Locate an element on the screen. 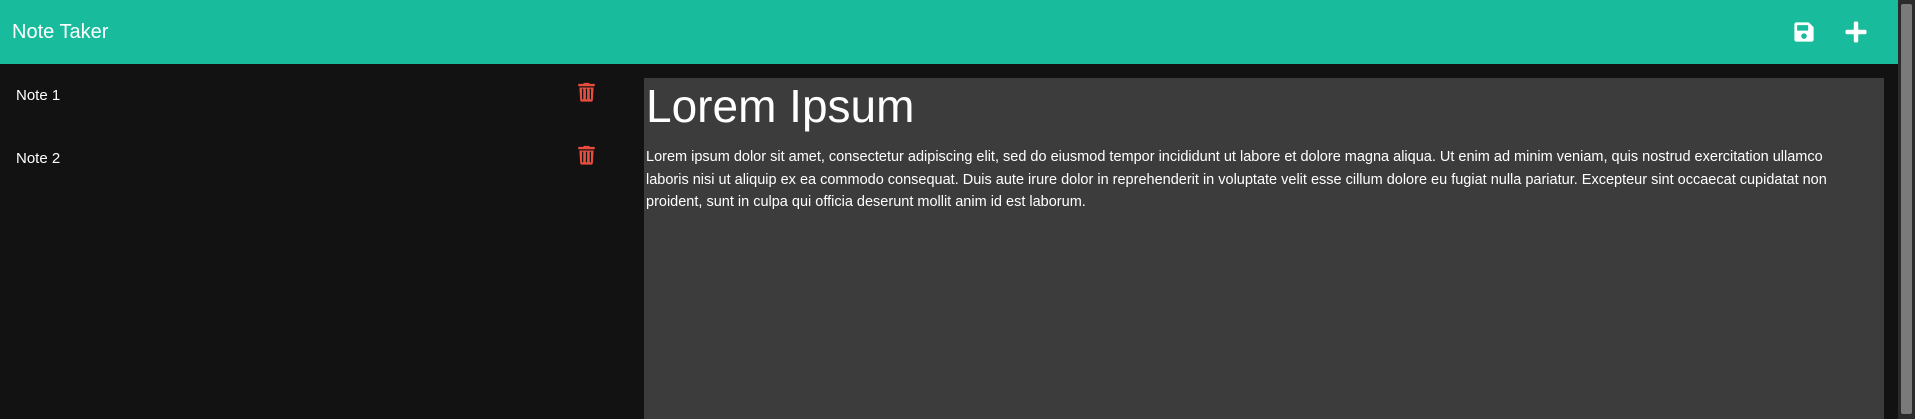 This screenshot has height=419, width=1915. plus-icon is located at coordinates (1856, 32).